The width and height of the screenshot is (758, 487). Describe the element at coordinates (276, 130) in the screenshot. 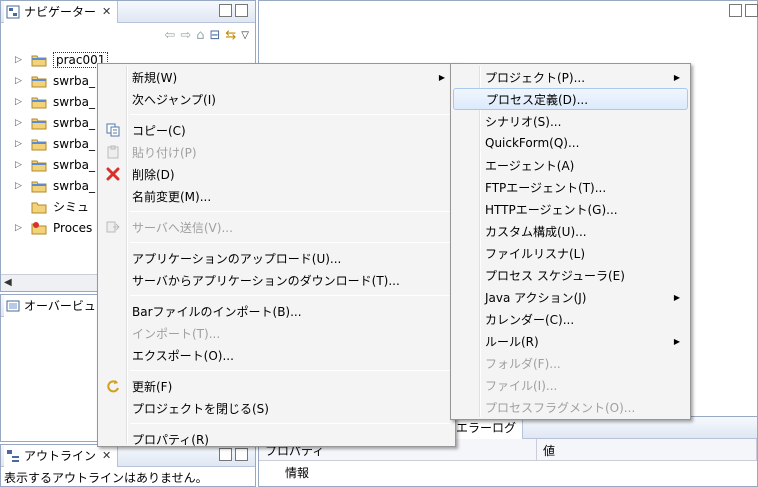

I see `menu-copy: コピー(C)` at that location.